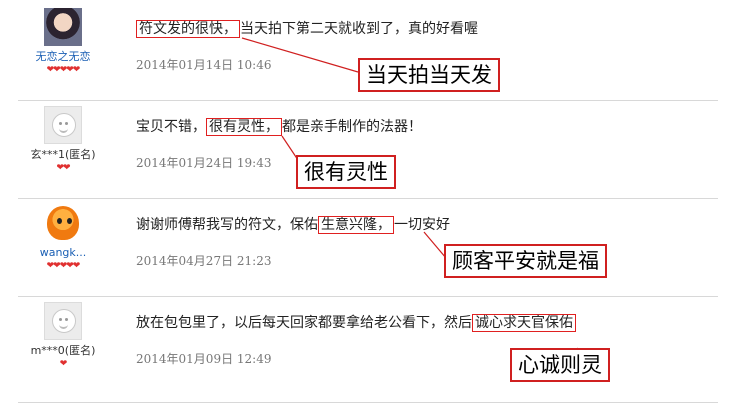 Image resolution: width=750 pixels, height=416 pixels. Describe the element at coordinates (525, 261) in the screenshot. I see `annotation-callout: 顾客平安就是福` at that location.